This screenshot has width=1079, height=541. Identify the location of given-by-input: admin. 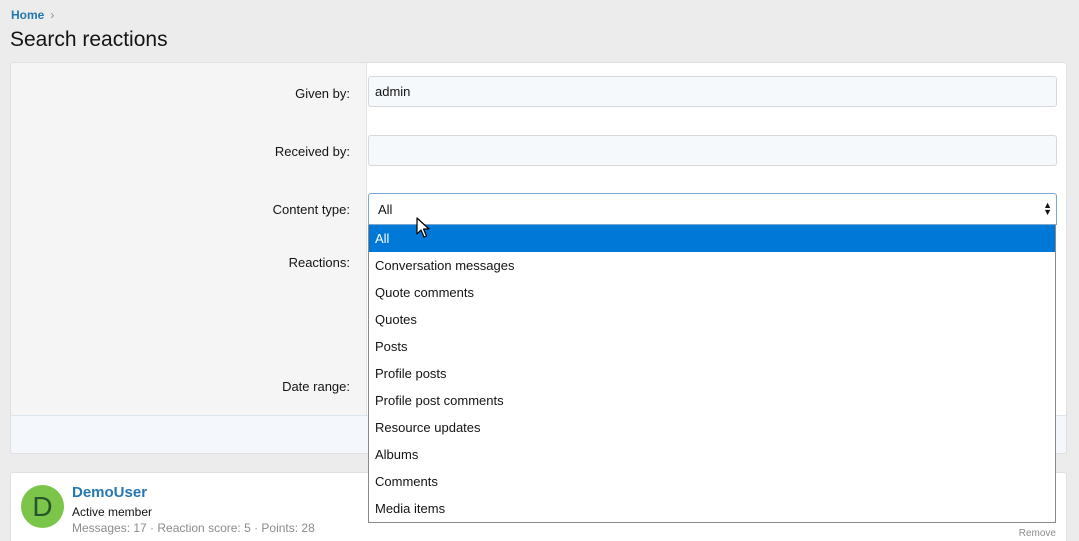
(712, 91).